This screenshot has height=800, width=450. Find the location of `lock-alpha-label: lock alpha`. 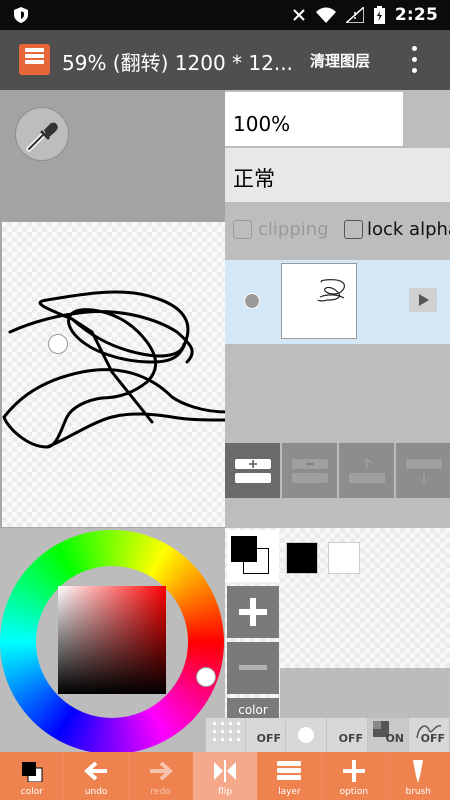

lock-alpha-label: lock alpha is located at coordinates (408, 229).